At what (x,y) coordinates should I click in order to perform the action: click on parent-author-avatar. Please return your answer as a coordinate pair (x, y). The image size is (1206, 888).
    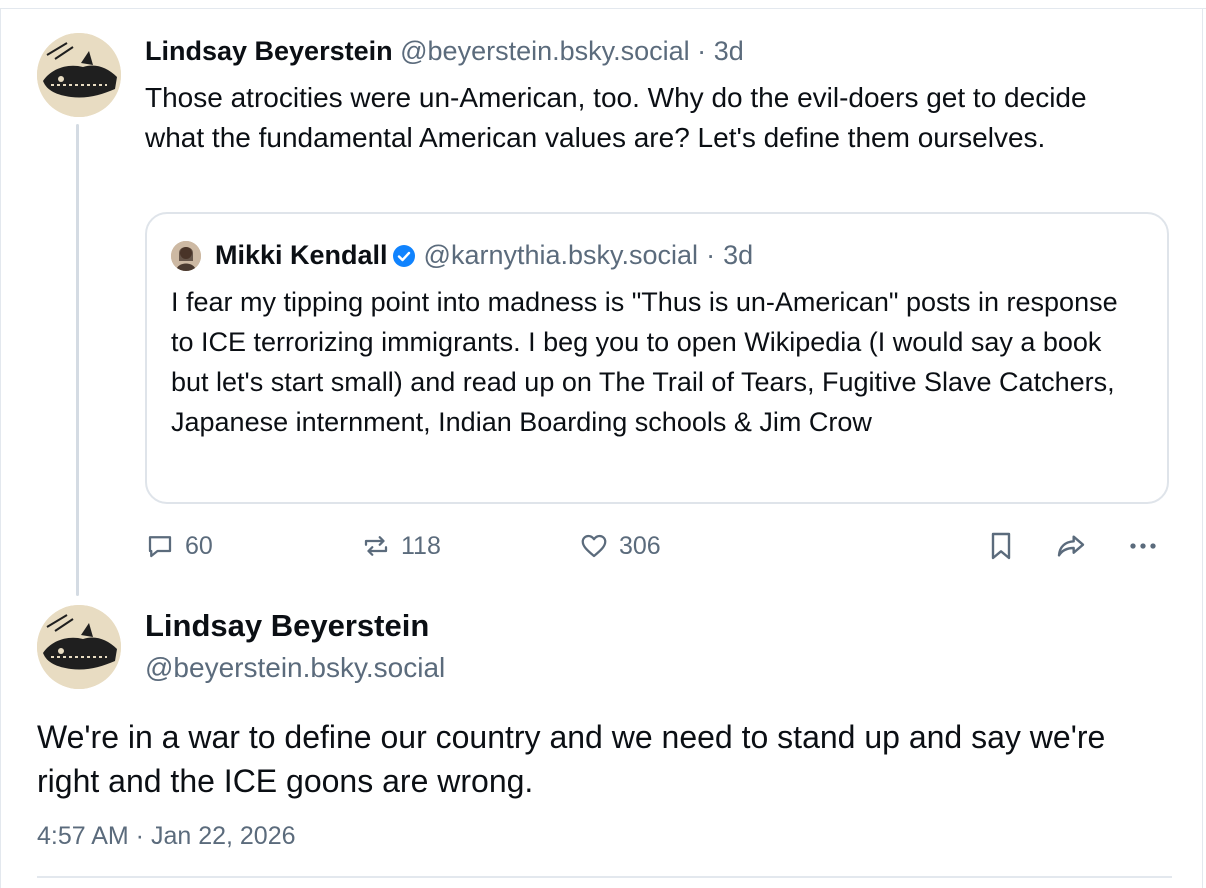
    Looking at the image, I should click on (79, 75).